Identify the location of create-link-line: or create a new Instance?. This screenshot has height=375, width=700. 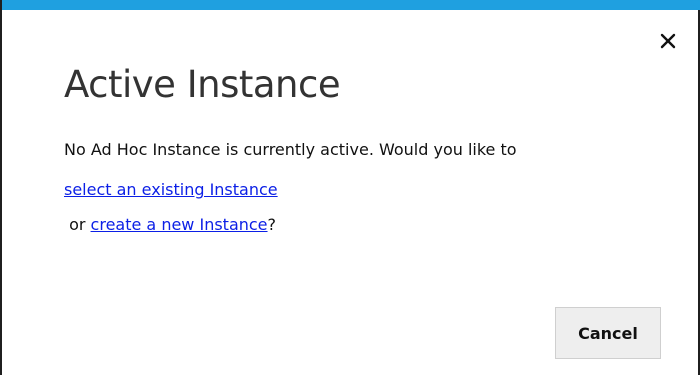
(170, 224).